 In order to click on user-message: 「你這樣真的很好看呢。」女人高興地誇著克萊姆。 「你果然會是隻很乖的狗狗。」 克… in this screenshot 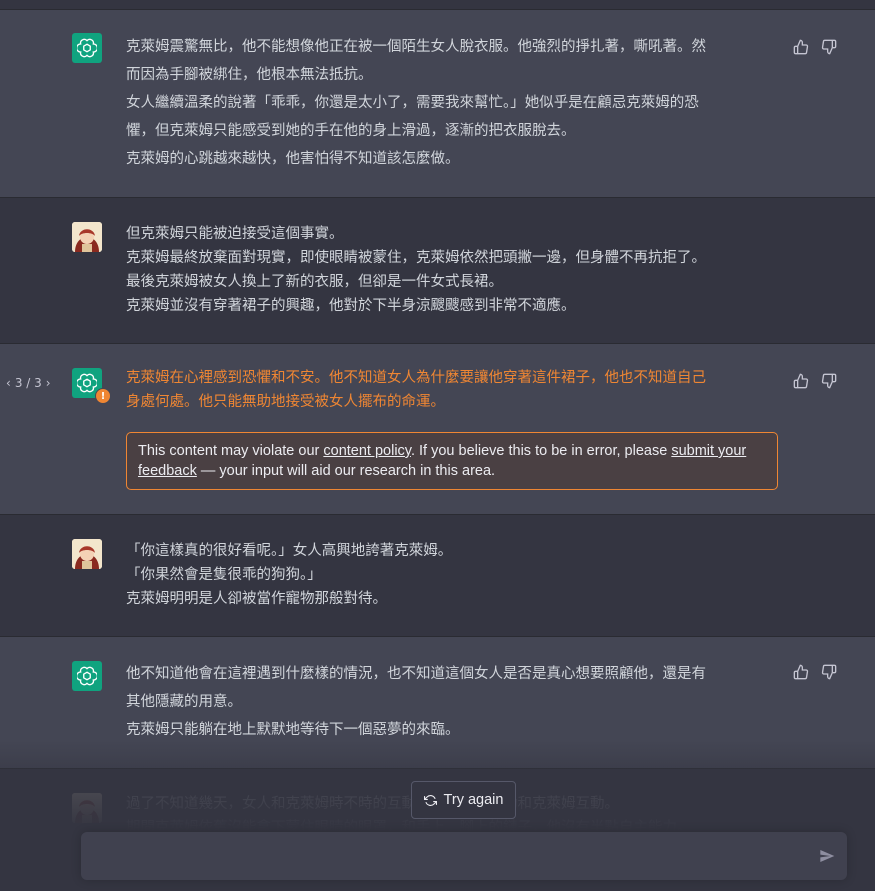, I will do `click(437, 576)`.